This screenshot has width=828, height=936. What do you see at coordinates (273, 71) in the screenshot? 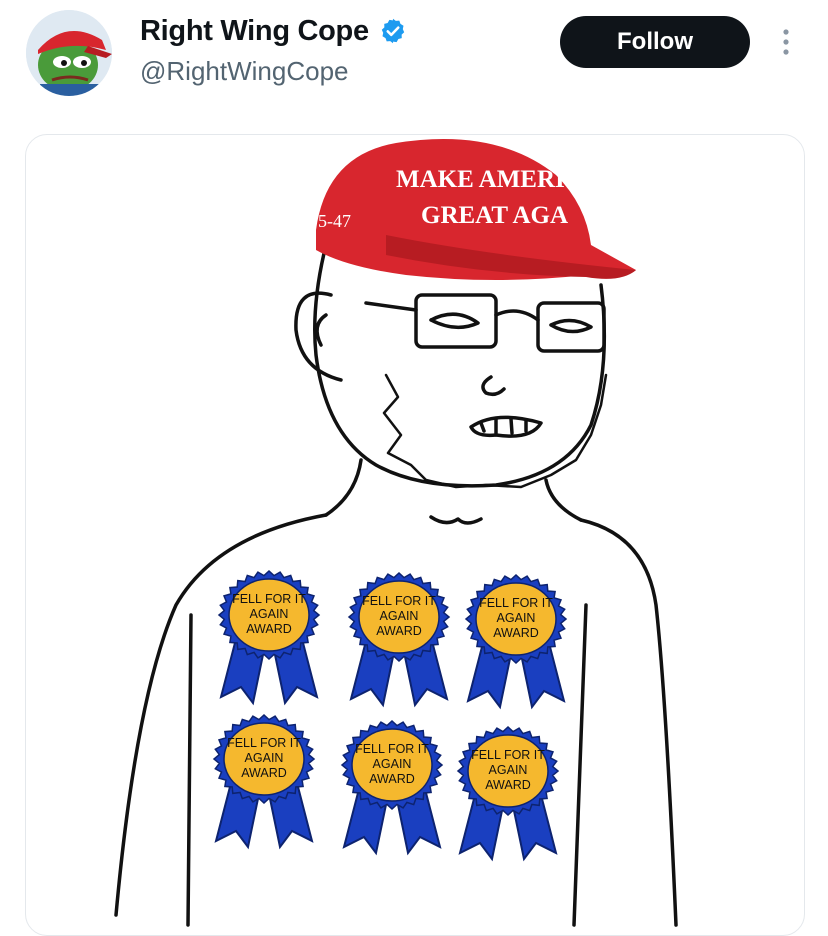
I see `handle: @RightWingCope` at bounding box center [273, 71].